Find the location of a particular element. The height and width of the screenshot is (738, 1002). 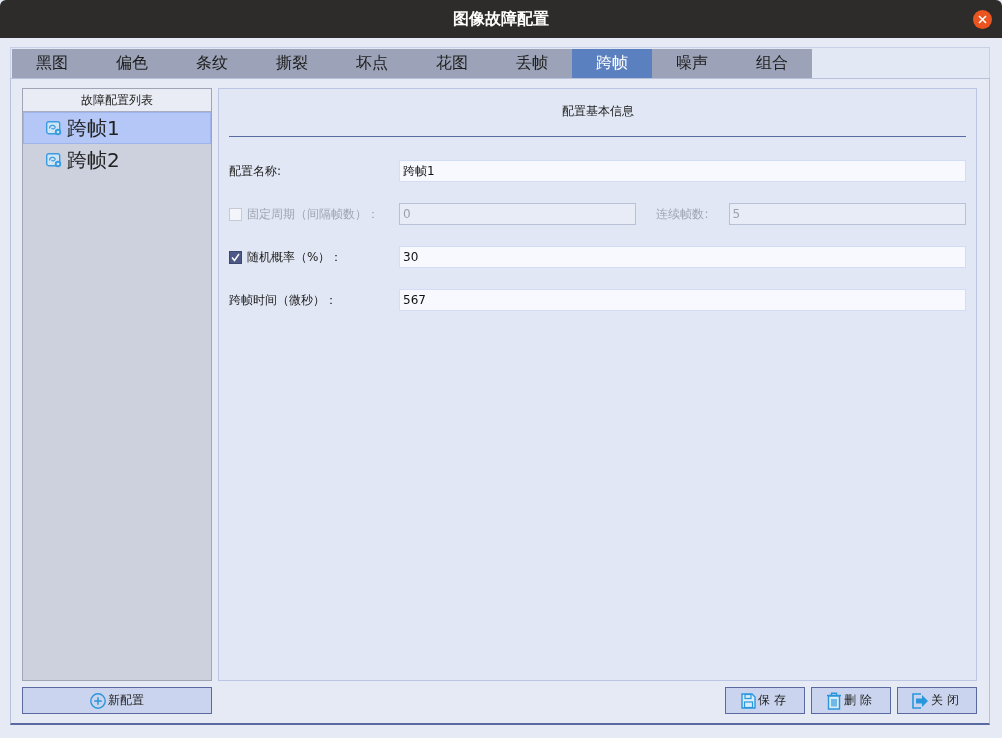

list-header: 故障配置列表 is located at coordinates (117, 100).